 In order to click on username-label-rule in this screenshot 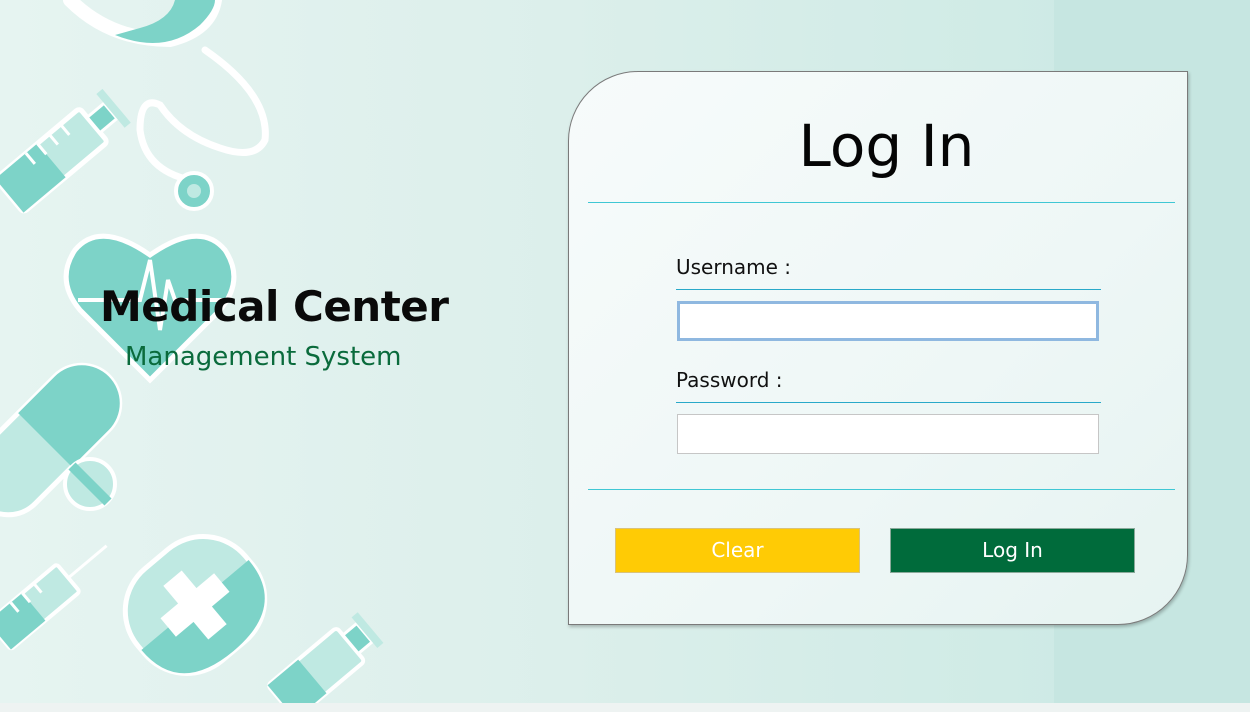, I will do `click(888, 289)`.